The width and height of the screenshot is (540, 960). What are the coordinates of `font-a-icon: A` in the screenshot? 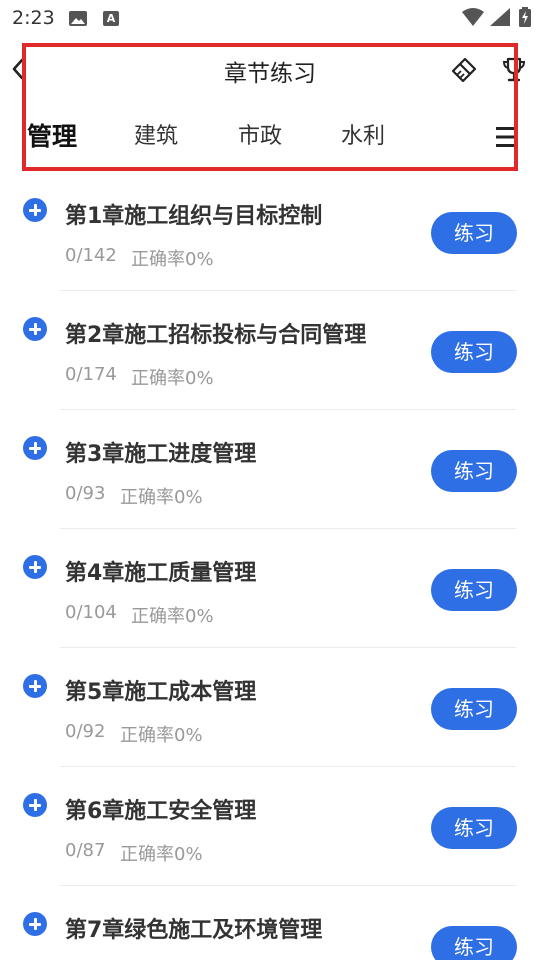 It's located at (111, 18).